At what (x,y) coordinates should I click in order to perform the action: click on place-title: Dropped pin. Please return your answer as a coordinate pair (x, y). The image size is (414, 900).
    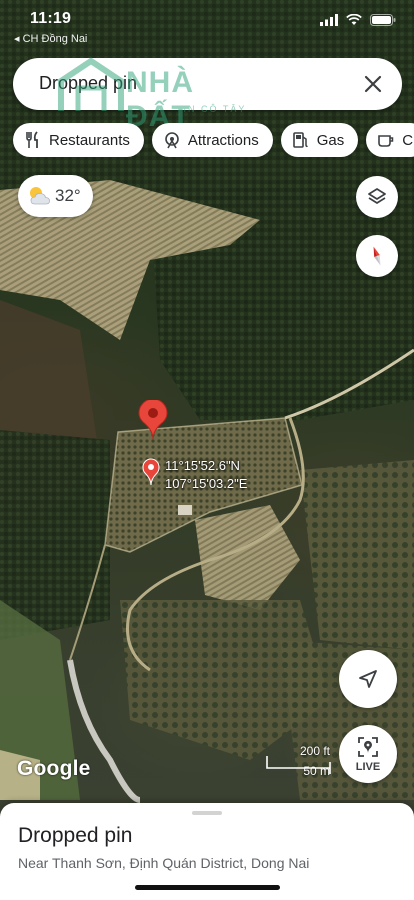
    Looking at the image, I should click on (75, 835).